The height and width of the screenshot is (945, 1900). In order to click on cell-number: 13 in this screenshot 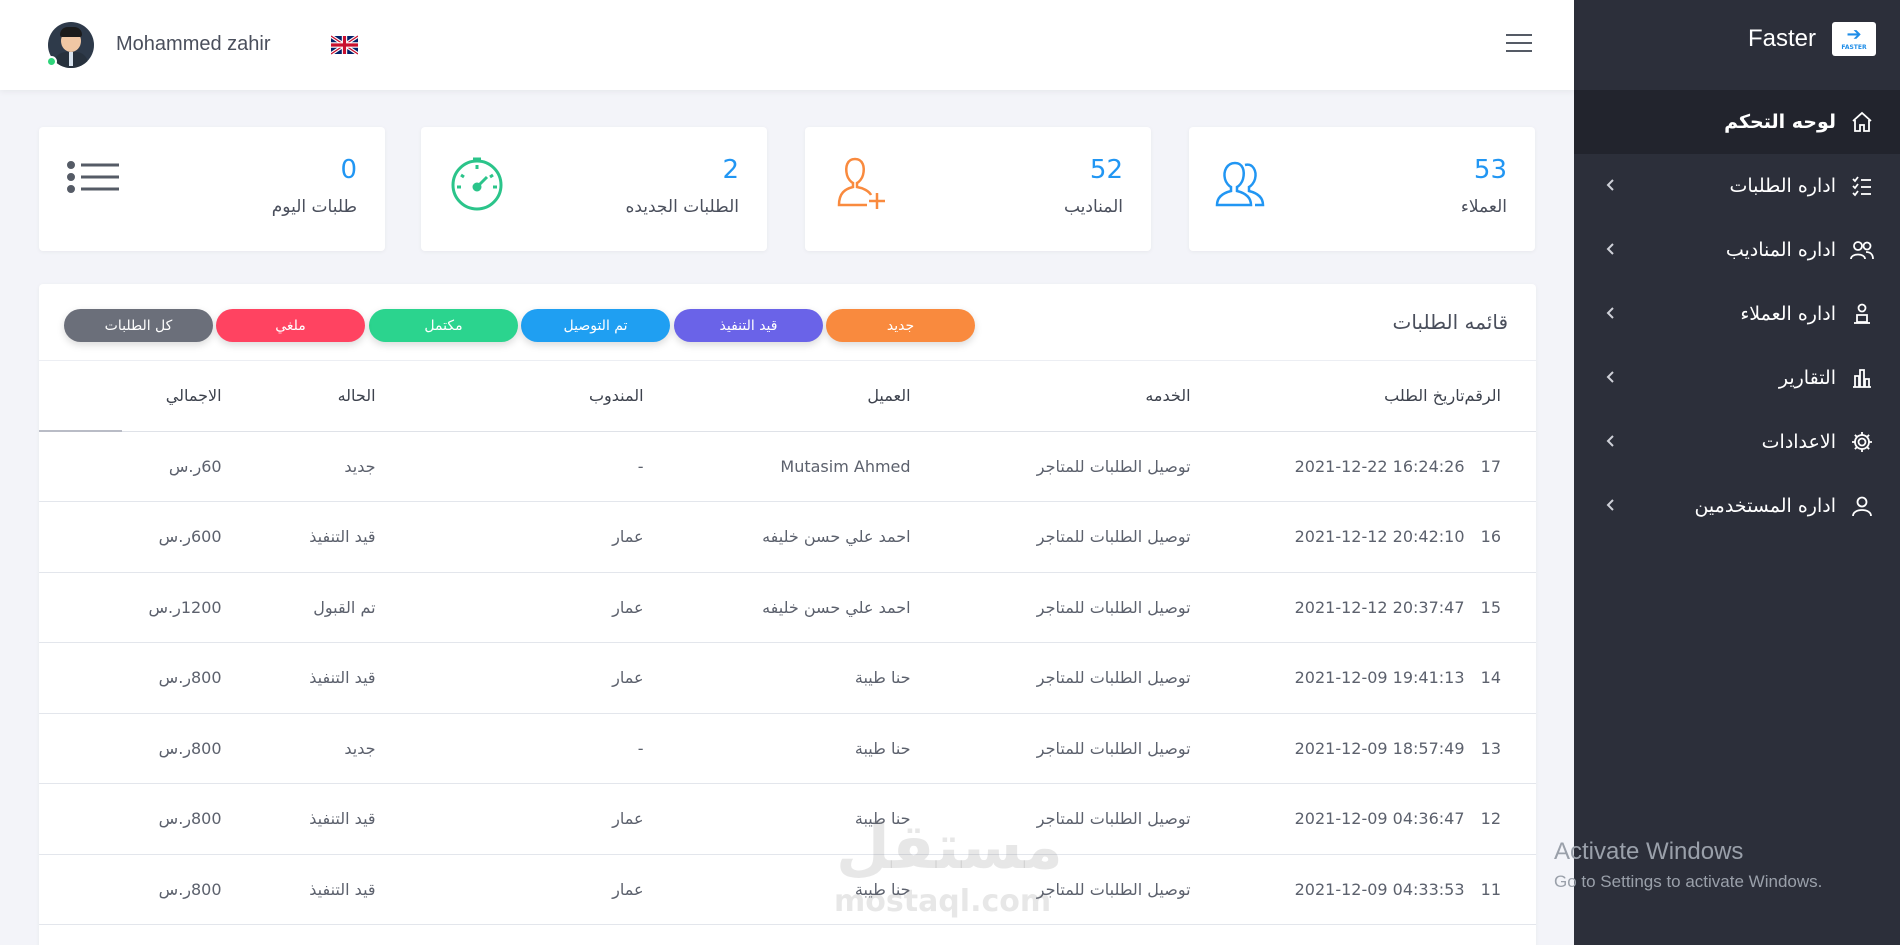, I will do `click(1500, 748)`.